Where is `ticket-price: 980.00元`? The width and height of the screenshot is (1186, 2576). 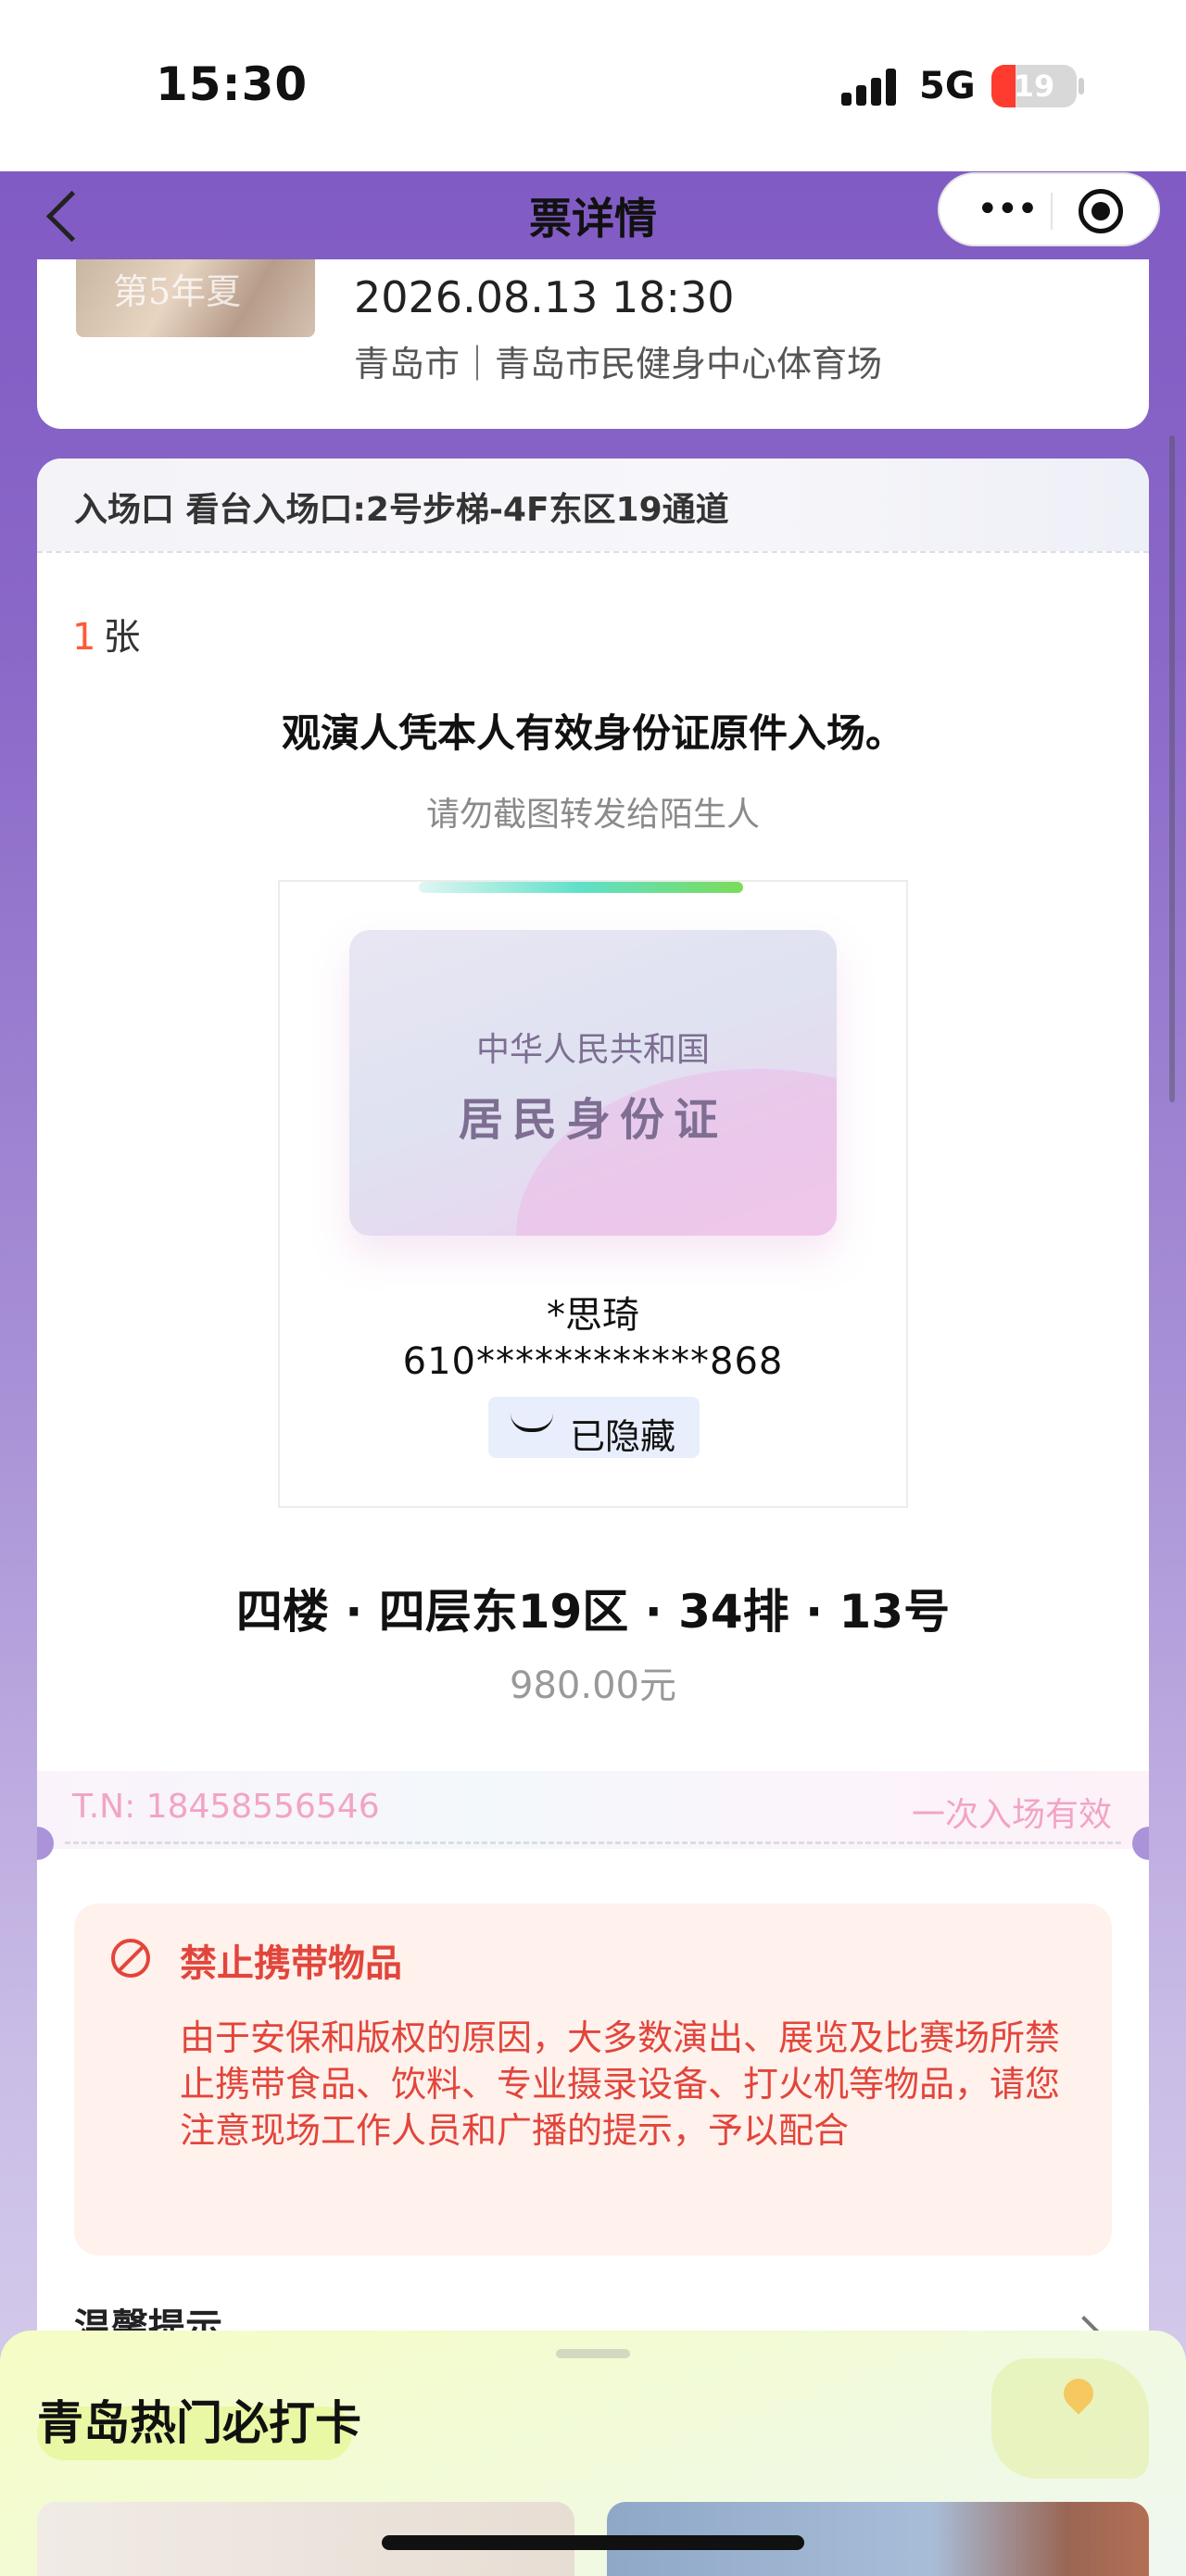 ticket-price: 980.00元 is located at coordinates (593, 1686).